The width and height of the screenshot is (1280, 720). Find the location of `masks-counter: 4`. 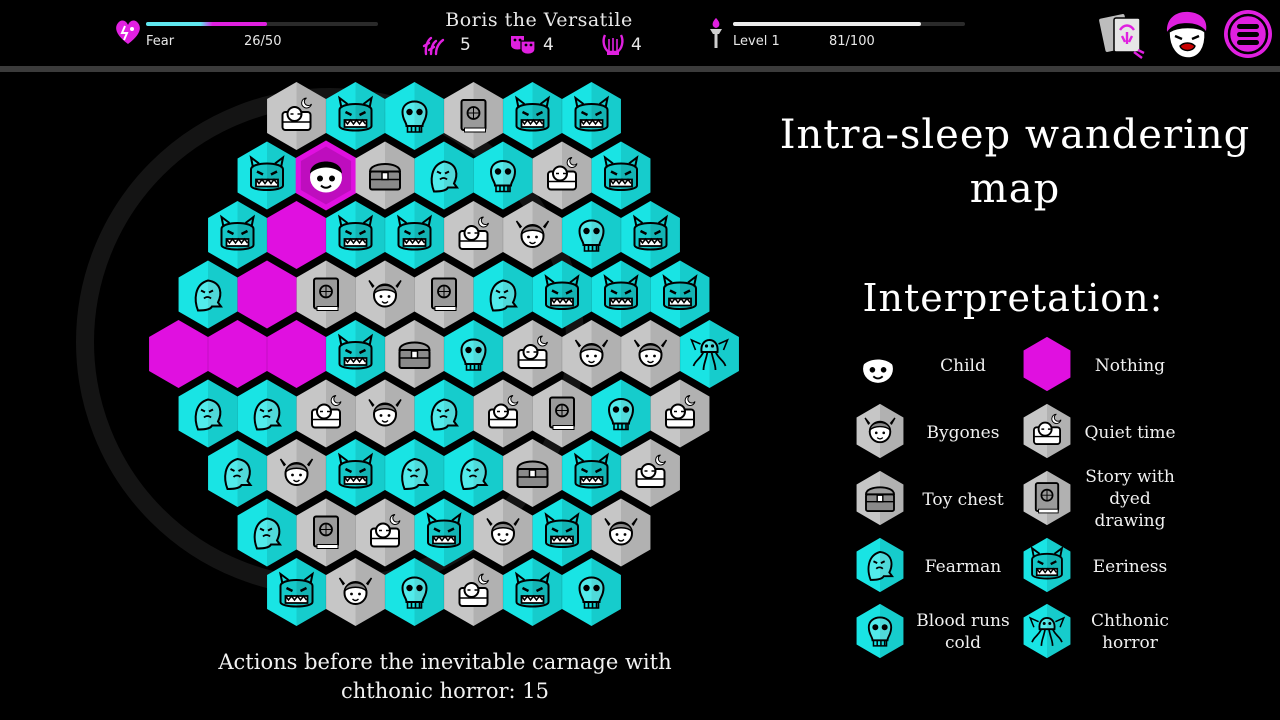

masks-counter: 4 is located at coordinates (548, 45).